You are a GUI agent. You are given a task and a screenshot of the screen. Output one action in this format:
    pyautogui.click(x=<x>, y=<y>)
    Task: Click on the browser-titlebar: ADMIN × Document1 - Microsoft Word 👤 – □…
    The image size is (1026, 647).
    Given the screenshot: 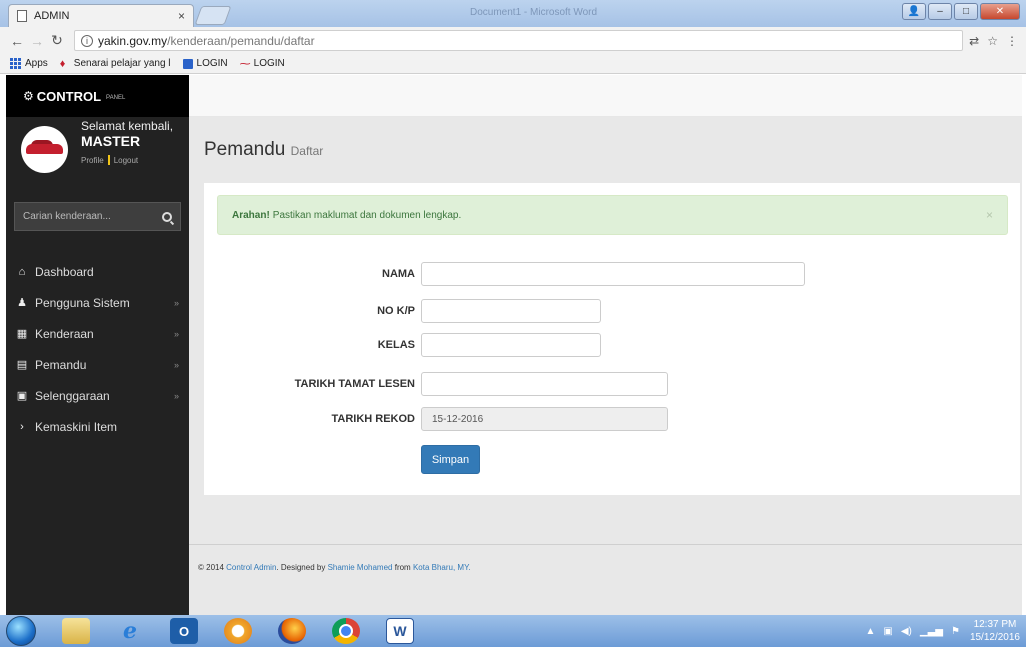 What is the action you would take?
    pyautogui.click(x=513, y=13)
    